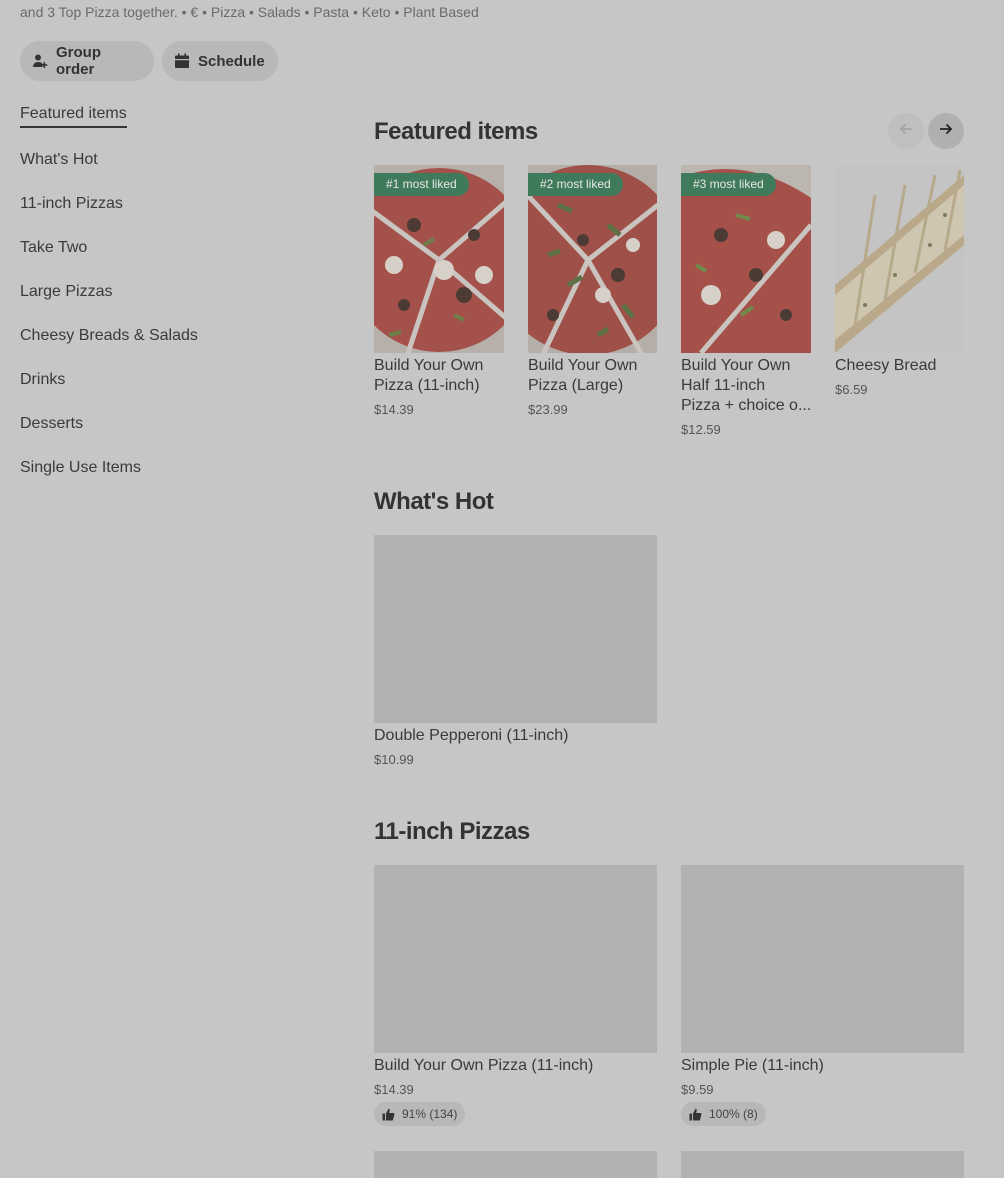 The height and width of the screenshot is (1178, 1004). What do you see at coordinates (394, 409) in the screenshot?
I see `featured-item-price: $14.39` at bounding box center [394, 409].